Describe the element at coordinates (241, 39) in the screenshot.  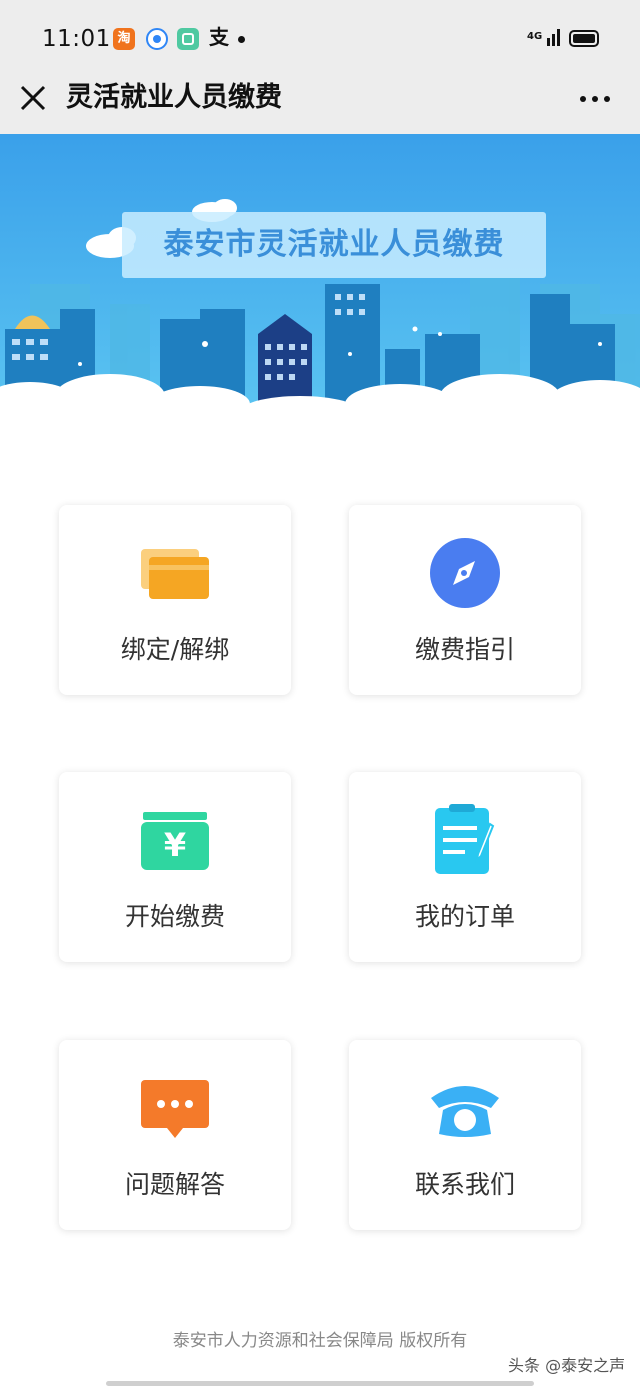
I see `notification-dot` at that location.